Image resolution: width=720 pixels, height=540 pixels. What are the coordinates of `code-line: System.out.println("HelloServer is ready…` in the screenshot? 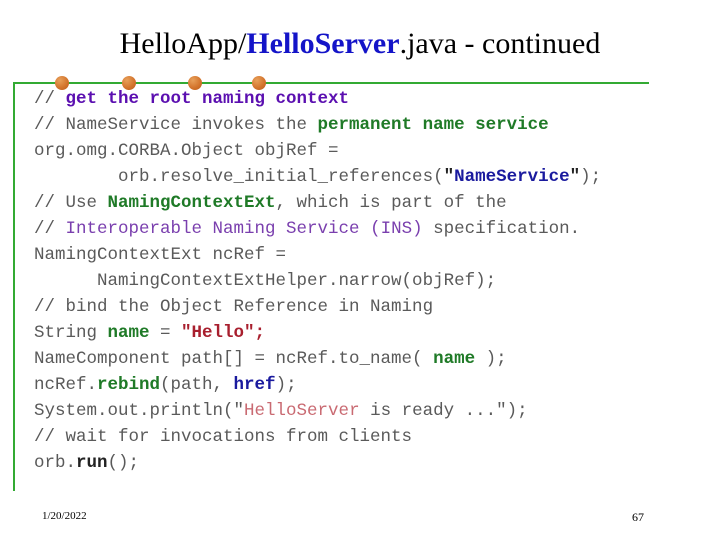 It's located at (369, 411).